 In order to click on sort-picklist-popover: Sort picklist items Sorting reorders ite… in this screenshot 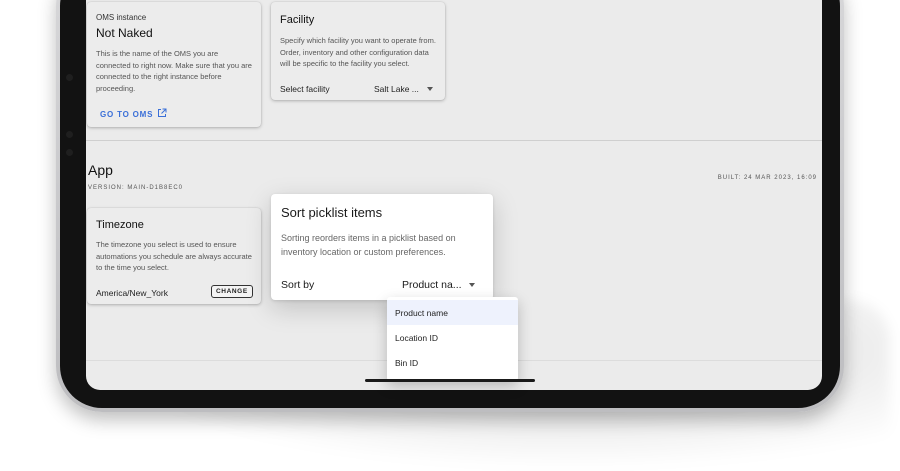, I will do `click(382, 247)`.